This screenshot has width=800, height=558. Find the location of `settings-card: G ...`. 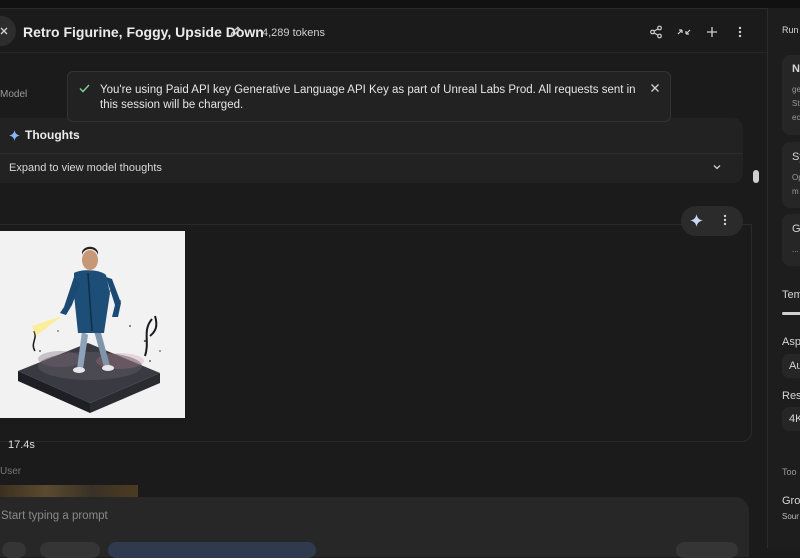

settings-card: G ... is located at coordinates (791, 240).